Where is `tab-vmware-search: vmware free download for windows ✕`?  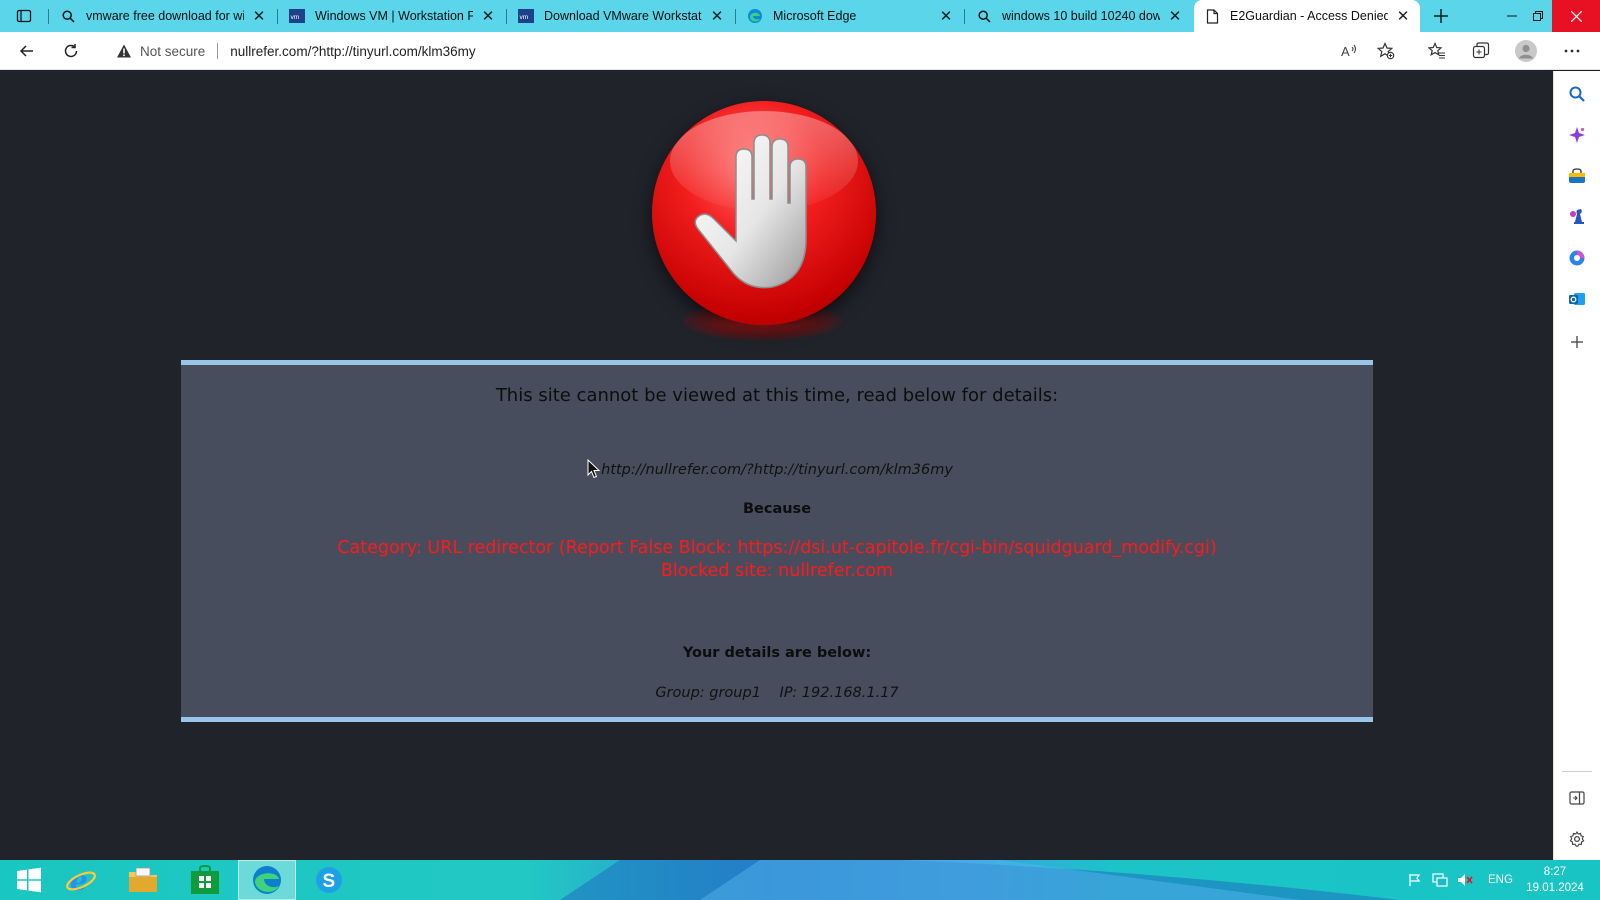 tab-vmware-search: vmware free download for windows ✕ is located at coordinates (163, 16).